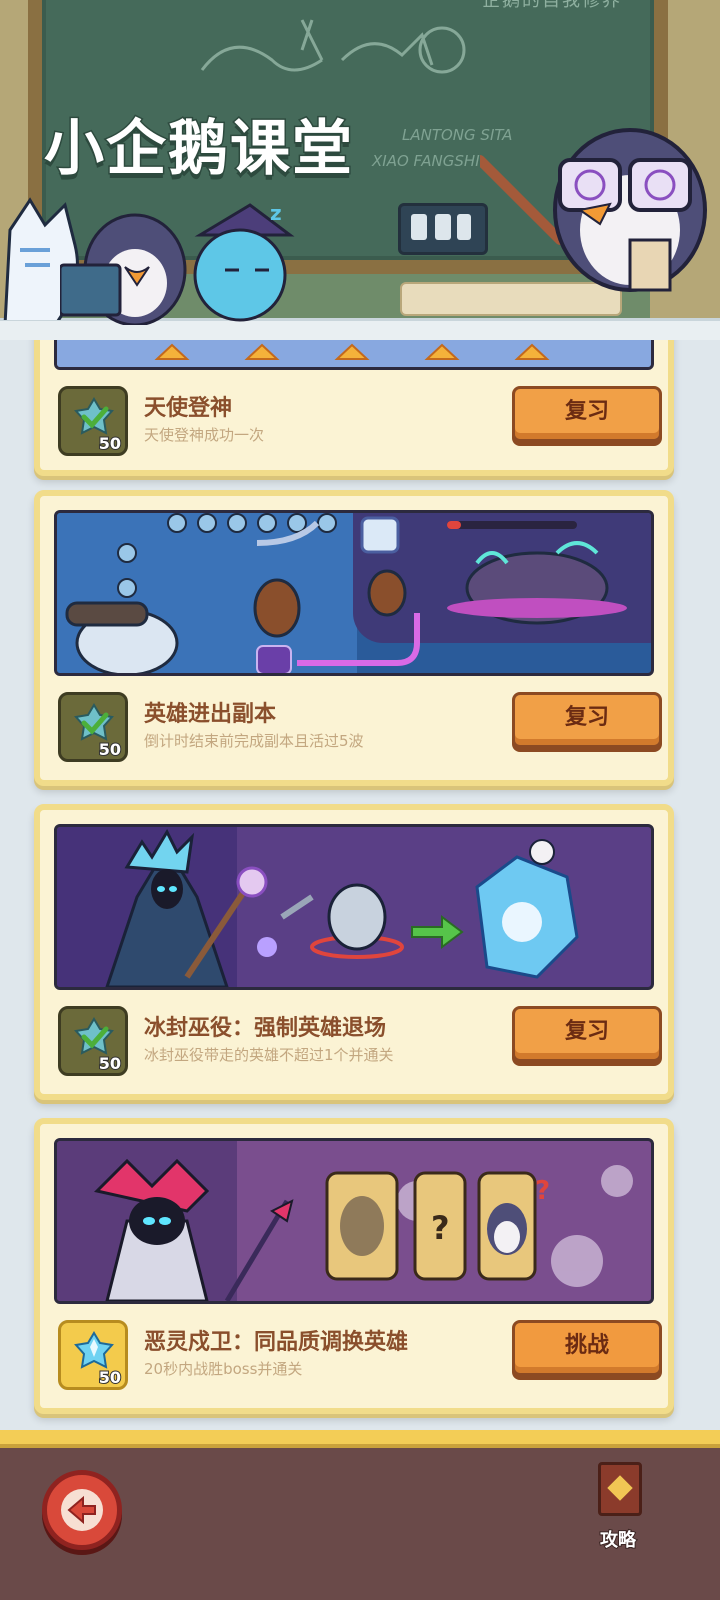 Image resolution: width=720 pixels, height=1600 pixels. Describe the element at coordinates (620, 1489) in the screenshot. I see `book-icon` at that location.